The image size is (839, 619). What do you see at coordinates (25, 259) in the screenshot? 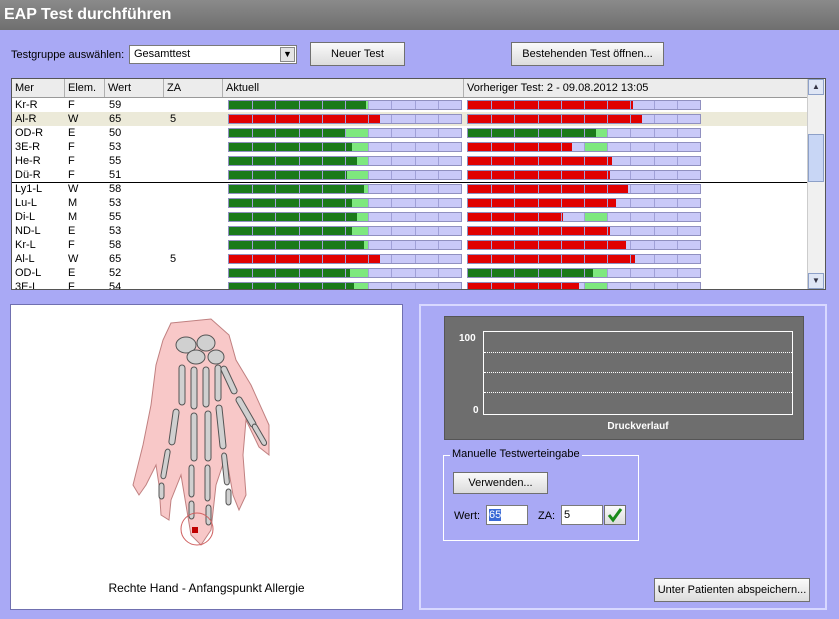
I see `cell-mer: Al-L` at bounding box center [25, 259].